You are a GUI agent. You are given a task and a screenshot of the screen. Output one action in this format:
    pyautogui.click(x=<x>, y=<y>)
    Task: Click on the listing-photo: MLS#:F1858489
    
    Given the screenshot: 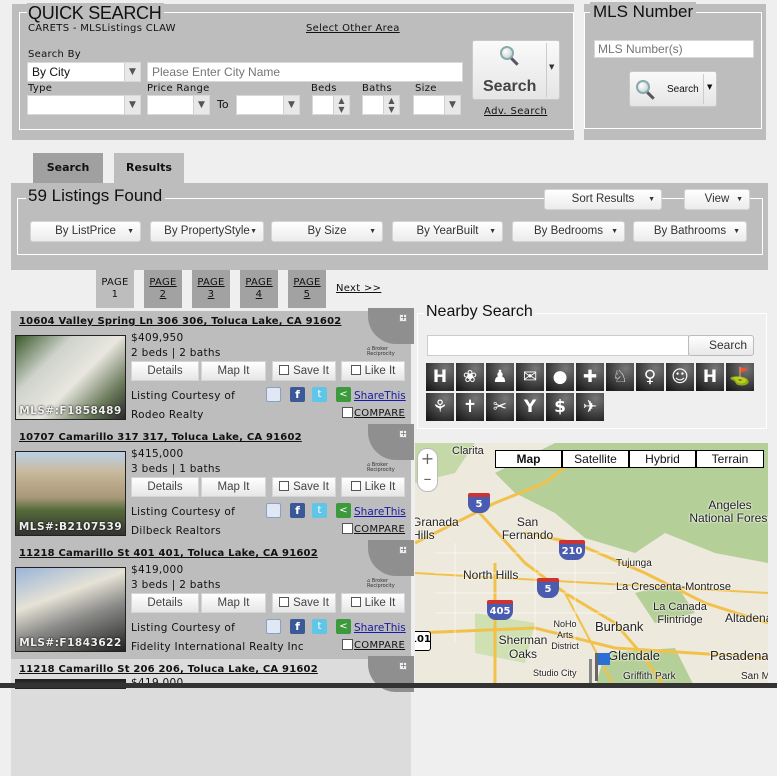 What is the action you would take?
    pyautogui.click(x=70, y=377)
    